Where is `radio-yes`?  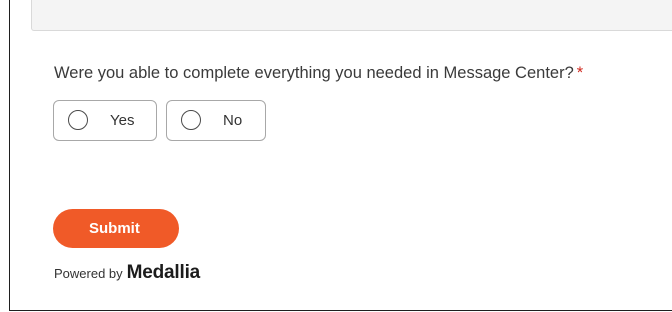 radio-yes is located at coordinates (78, 120).